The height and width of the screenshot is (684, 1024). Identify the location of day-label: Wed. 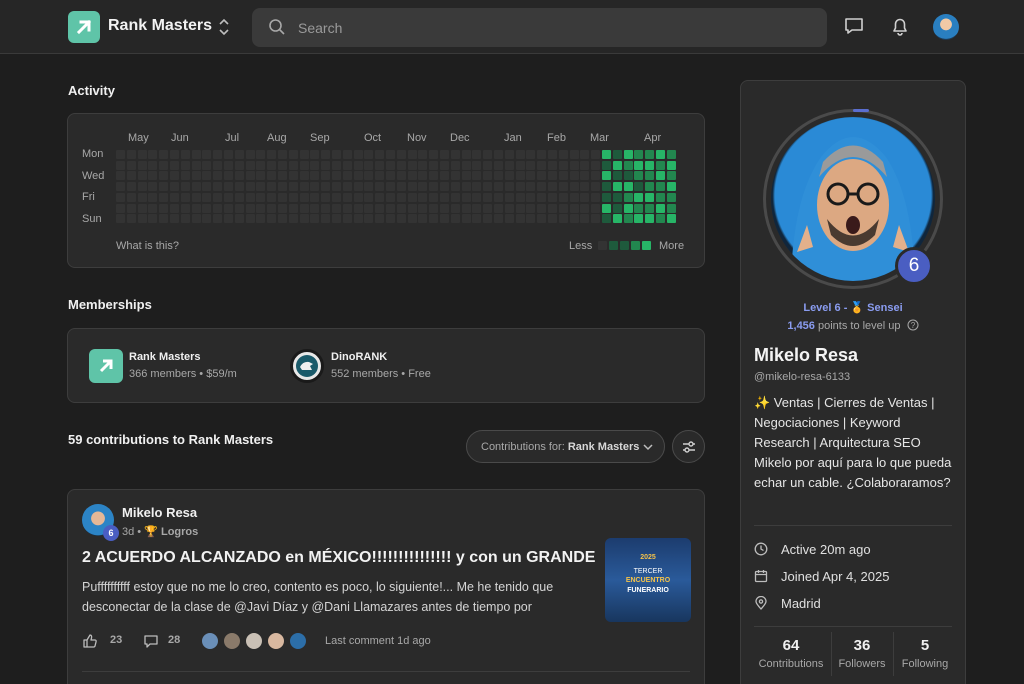
(93, 175).